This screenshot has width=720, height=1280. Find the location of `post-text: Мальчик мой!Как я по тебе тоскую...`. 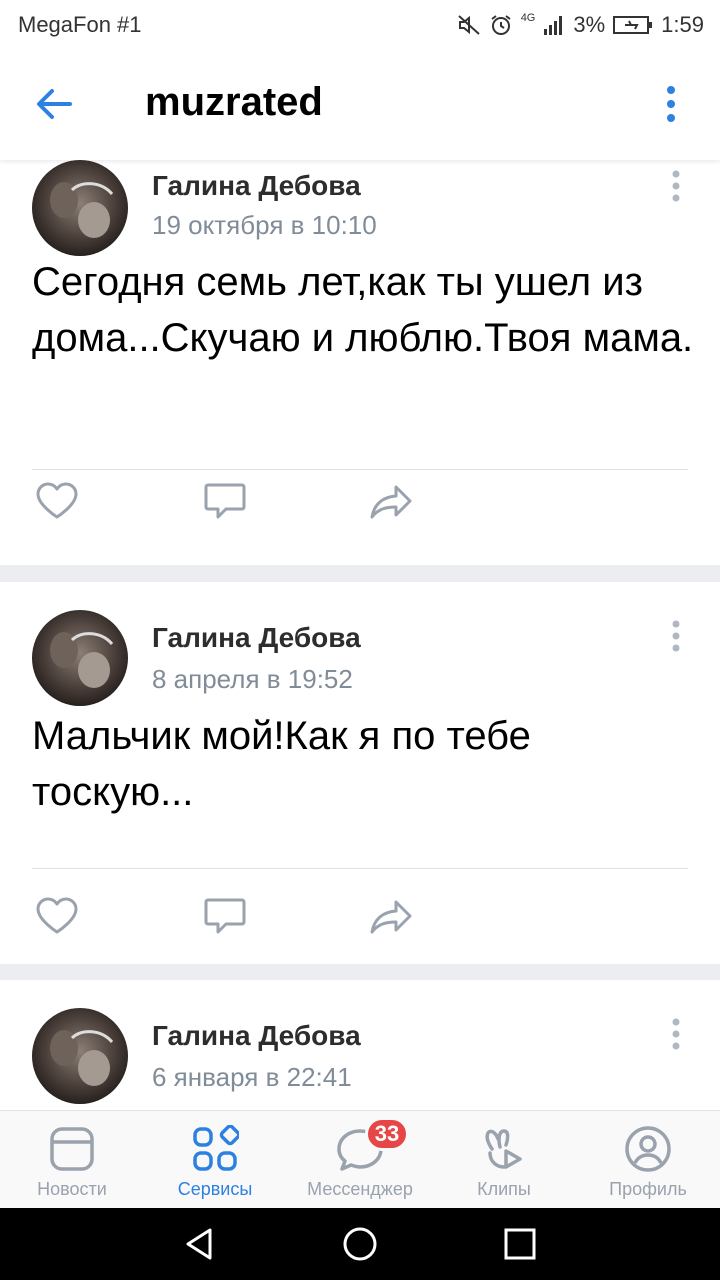

post-text: Мальчик мой!Как я по тебе тоскую... is located at coordinates (281, 764).